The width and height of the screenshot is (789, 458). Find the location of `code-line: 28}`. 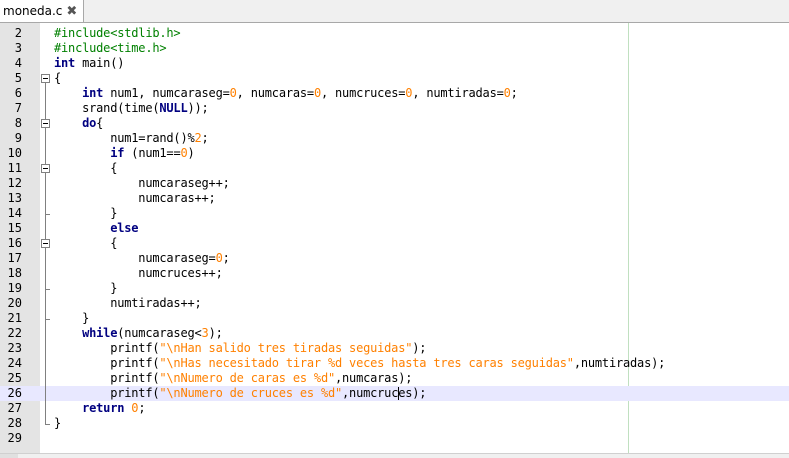

code-line: 28} is located at coordinates (394, 423).